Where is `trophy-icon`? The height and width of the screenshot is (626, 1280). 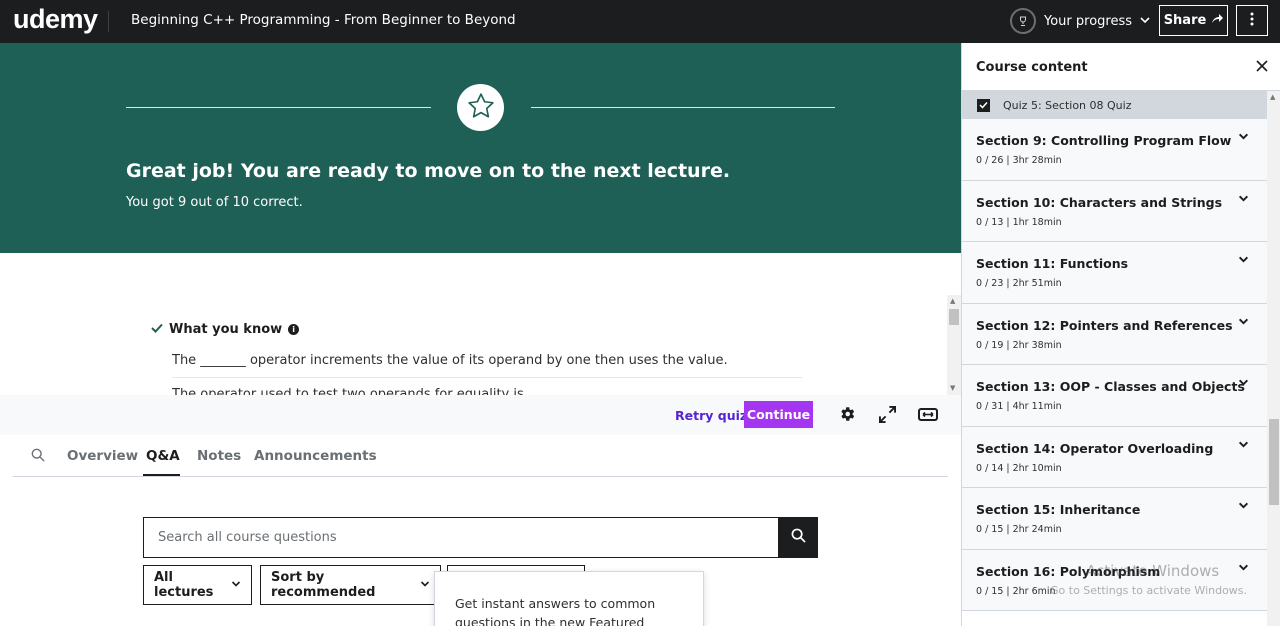 trophy-icon is located at coordinates (1023, 21).